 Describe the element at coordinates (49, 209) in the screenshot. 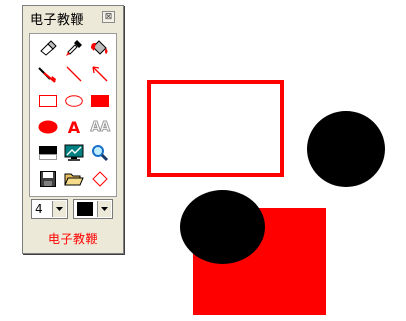

I see `pen-size-select: 4` at that location.